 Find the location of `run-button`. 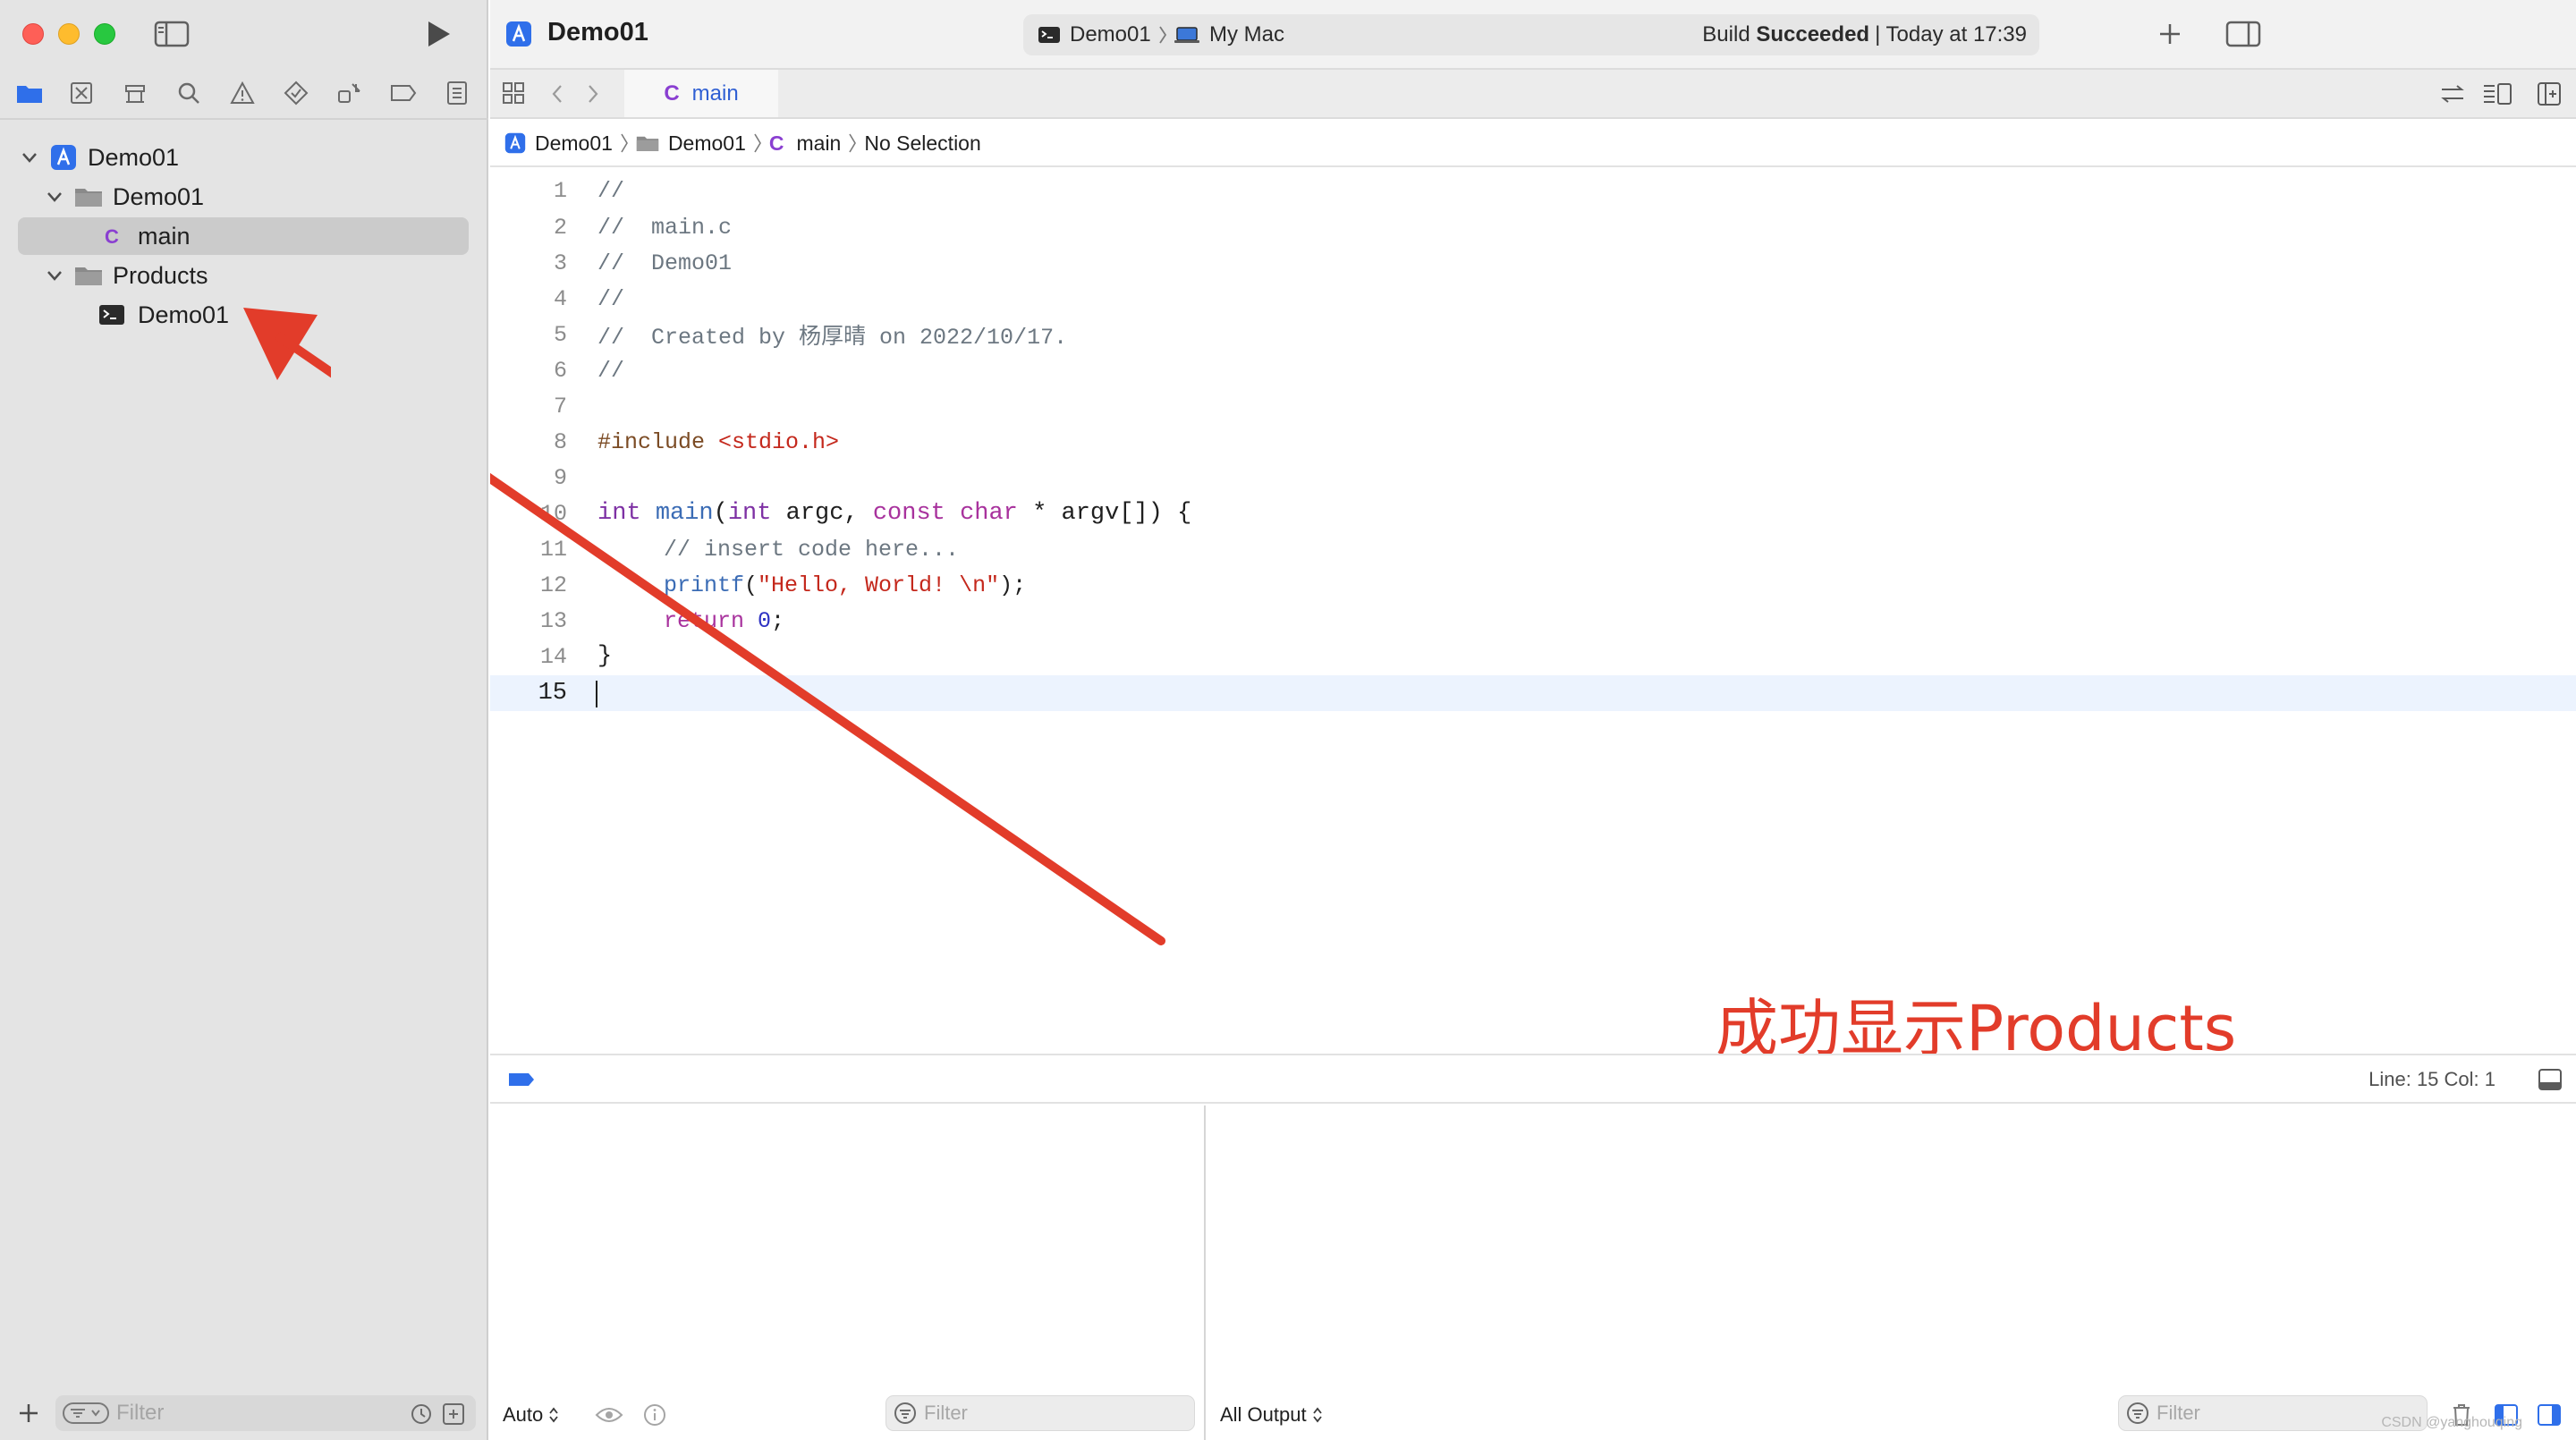

run-button is located at coordinates (438, 34).